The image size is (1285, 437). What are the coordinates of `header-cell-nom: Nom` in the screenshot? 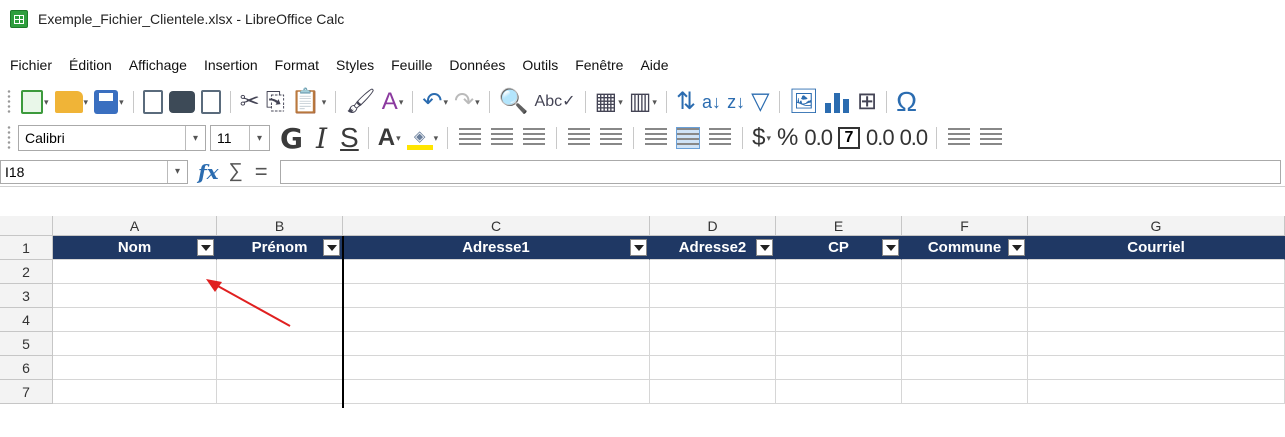 It's located at (135, 248).